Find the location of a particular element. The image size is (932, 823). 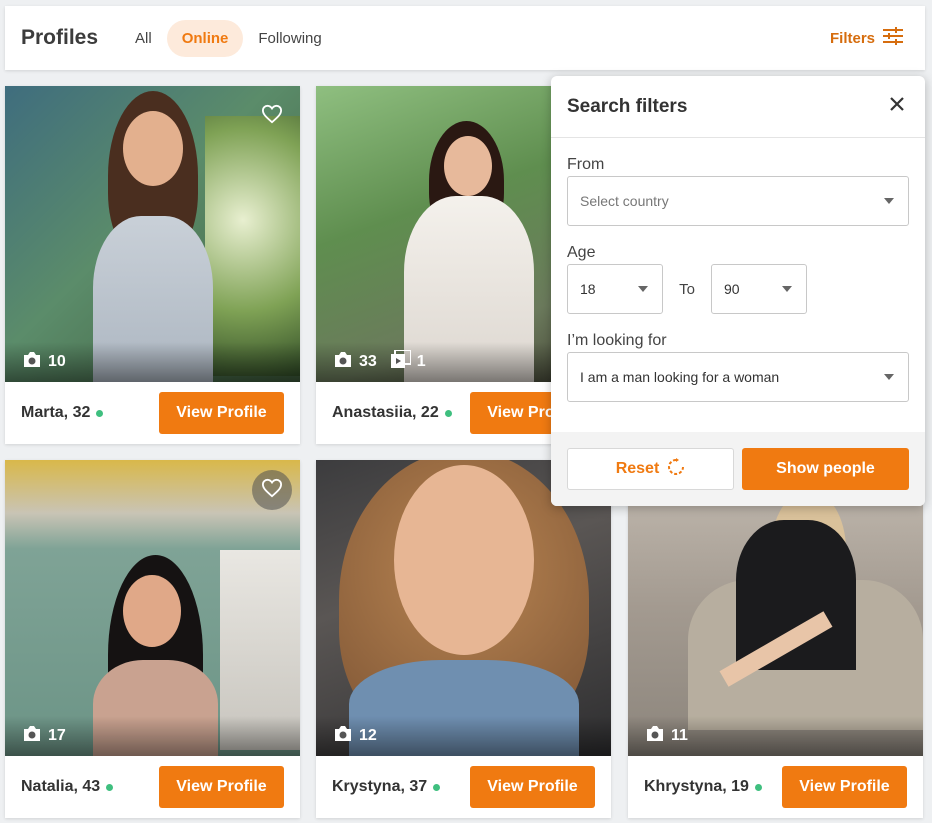

filters-label: Filters is located at coordinates (852, 38).